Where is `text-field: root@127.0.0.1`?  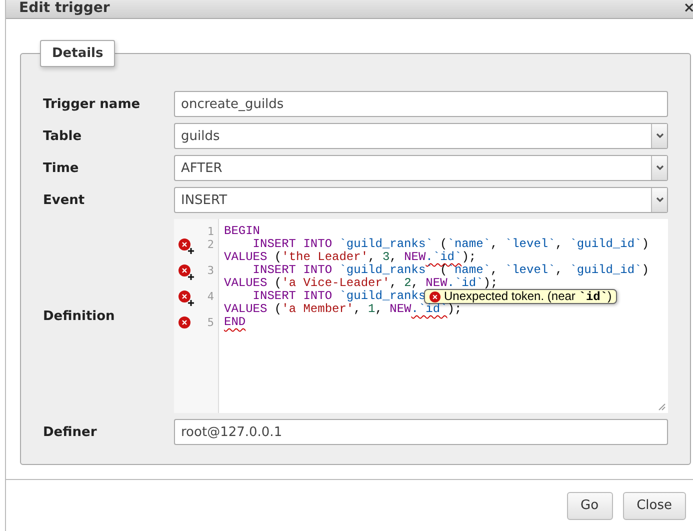
text-field: root@127.0.0.1 is located at coordinates (421, 432).